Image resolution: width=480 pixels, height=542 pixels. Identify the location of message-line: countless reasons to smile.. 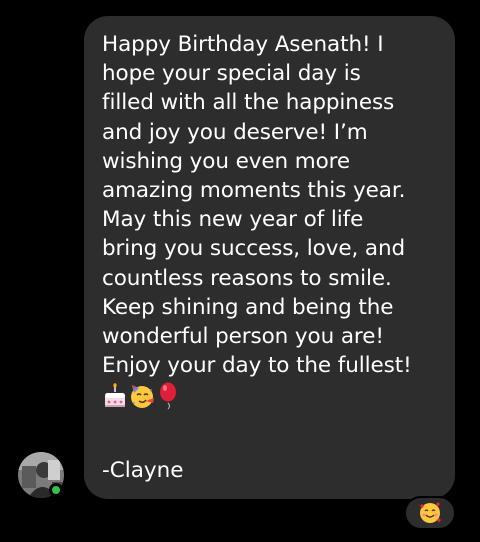
(247, 278).